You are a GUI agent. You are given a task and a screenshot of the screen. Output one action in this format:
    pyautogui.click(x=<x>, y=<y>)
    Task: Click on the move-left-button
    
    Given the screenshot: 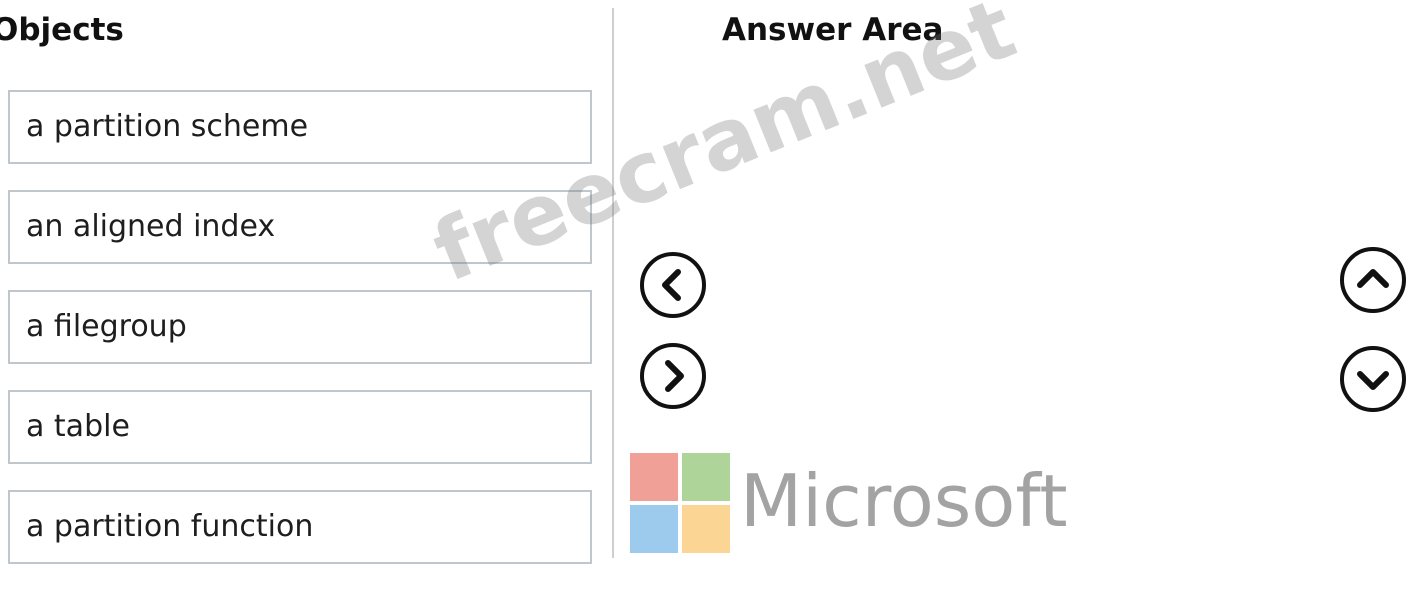 What is the action you would take?
    pyautogui.click(x=673, y=285)
    